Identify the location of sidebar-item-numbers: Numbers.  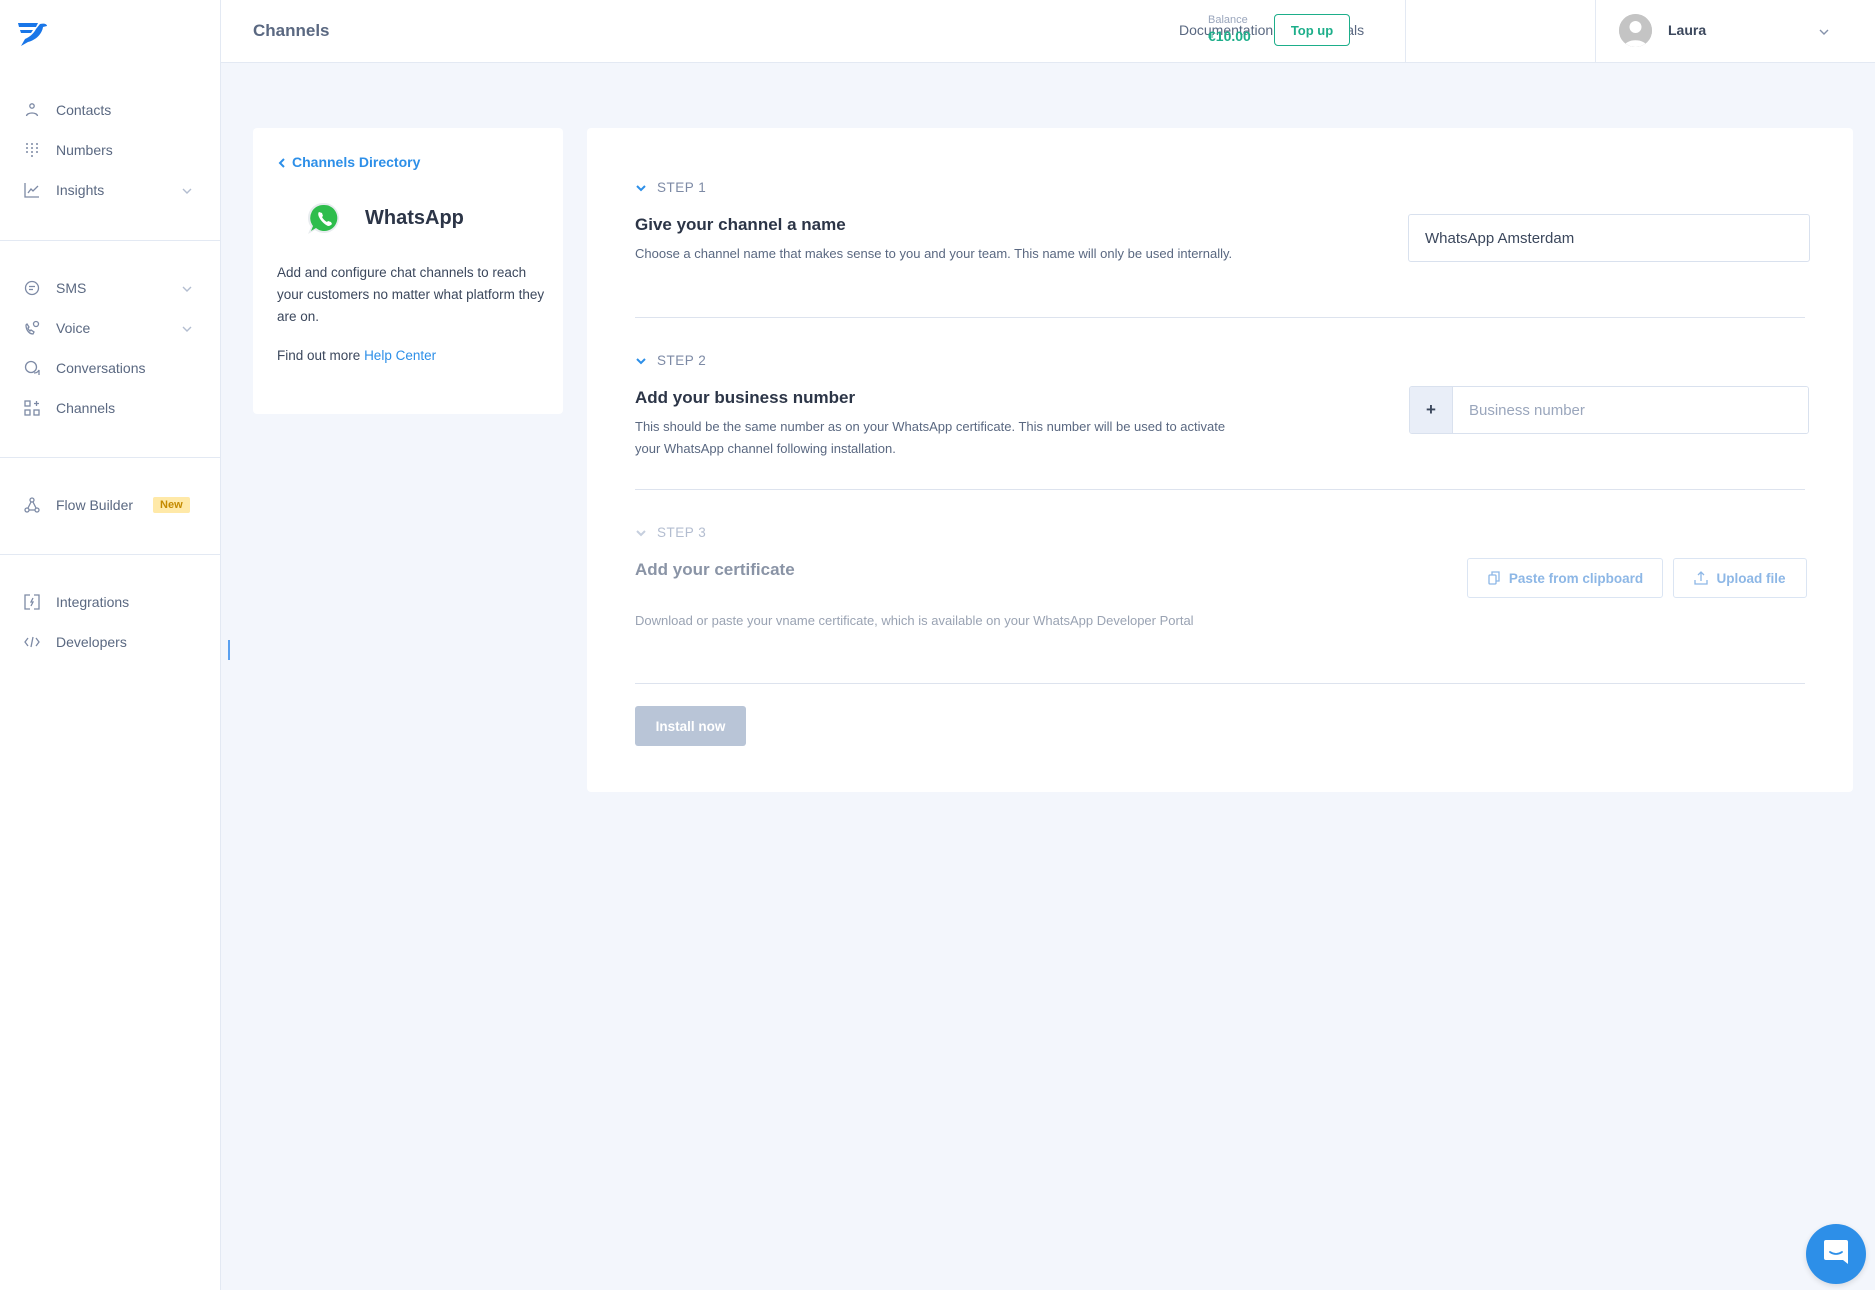
(110, 150).